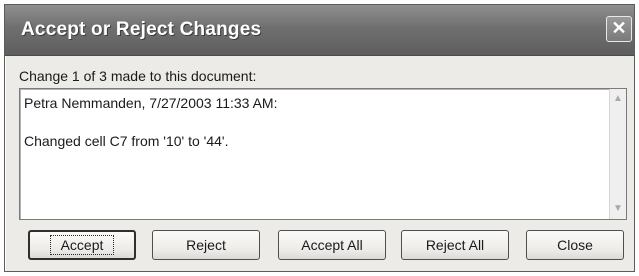 Image resolution: width=639 pixels, height=276 pixels. I want to click on reject-button: Reject, so click(206, 245).